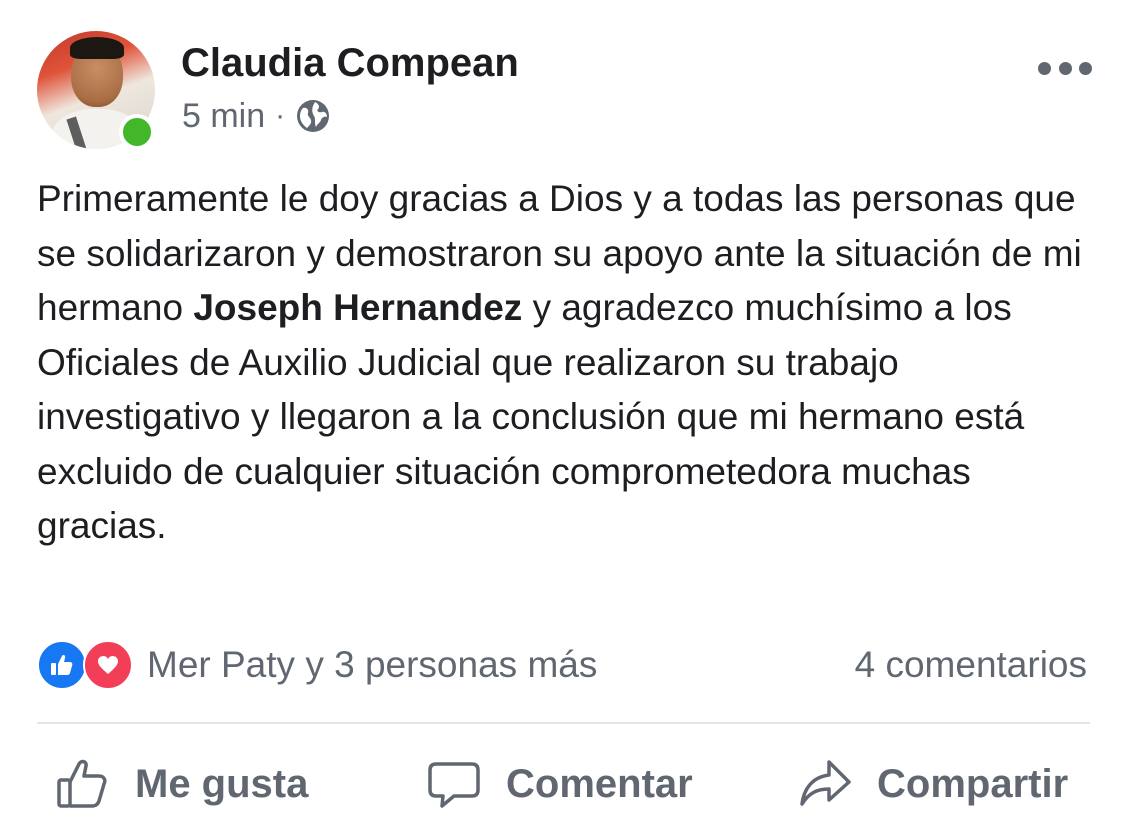  I want to click on comment-bubble-icon, so click(454, 785).